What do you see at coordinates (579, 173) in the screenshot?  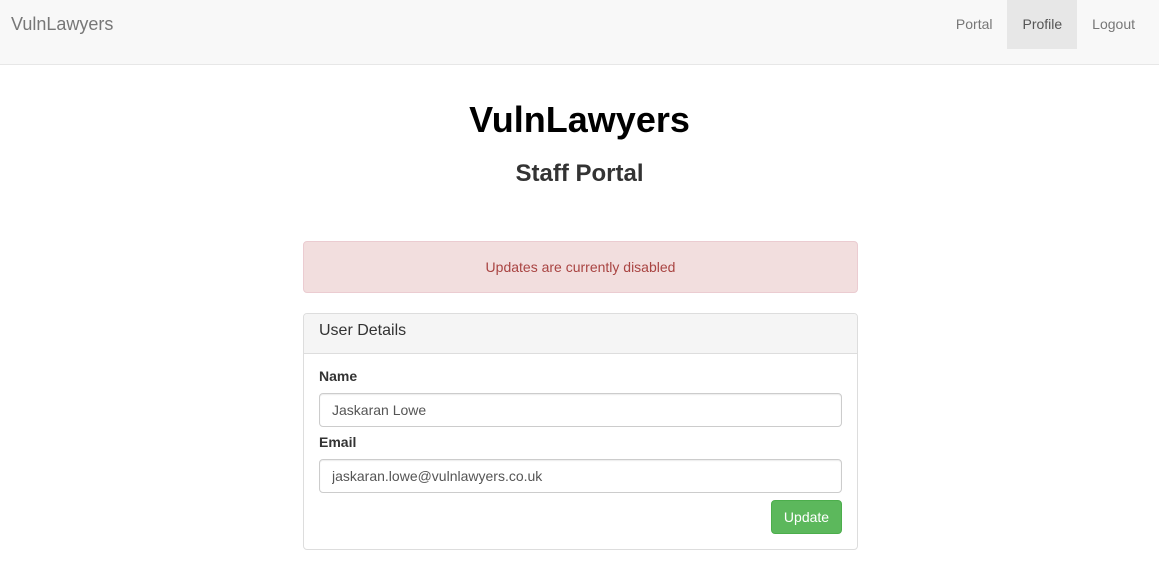 I see `page-subtitle: Staff Portal` at bounding box center [579, 173].